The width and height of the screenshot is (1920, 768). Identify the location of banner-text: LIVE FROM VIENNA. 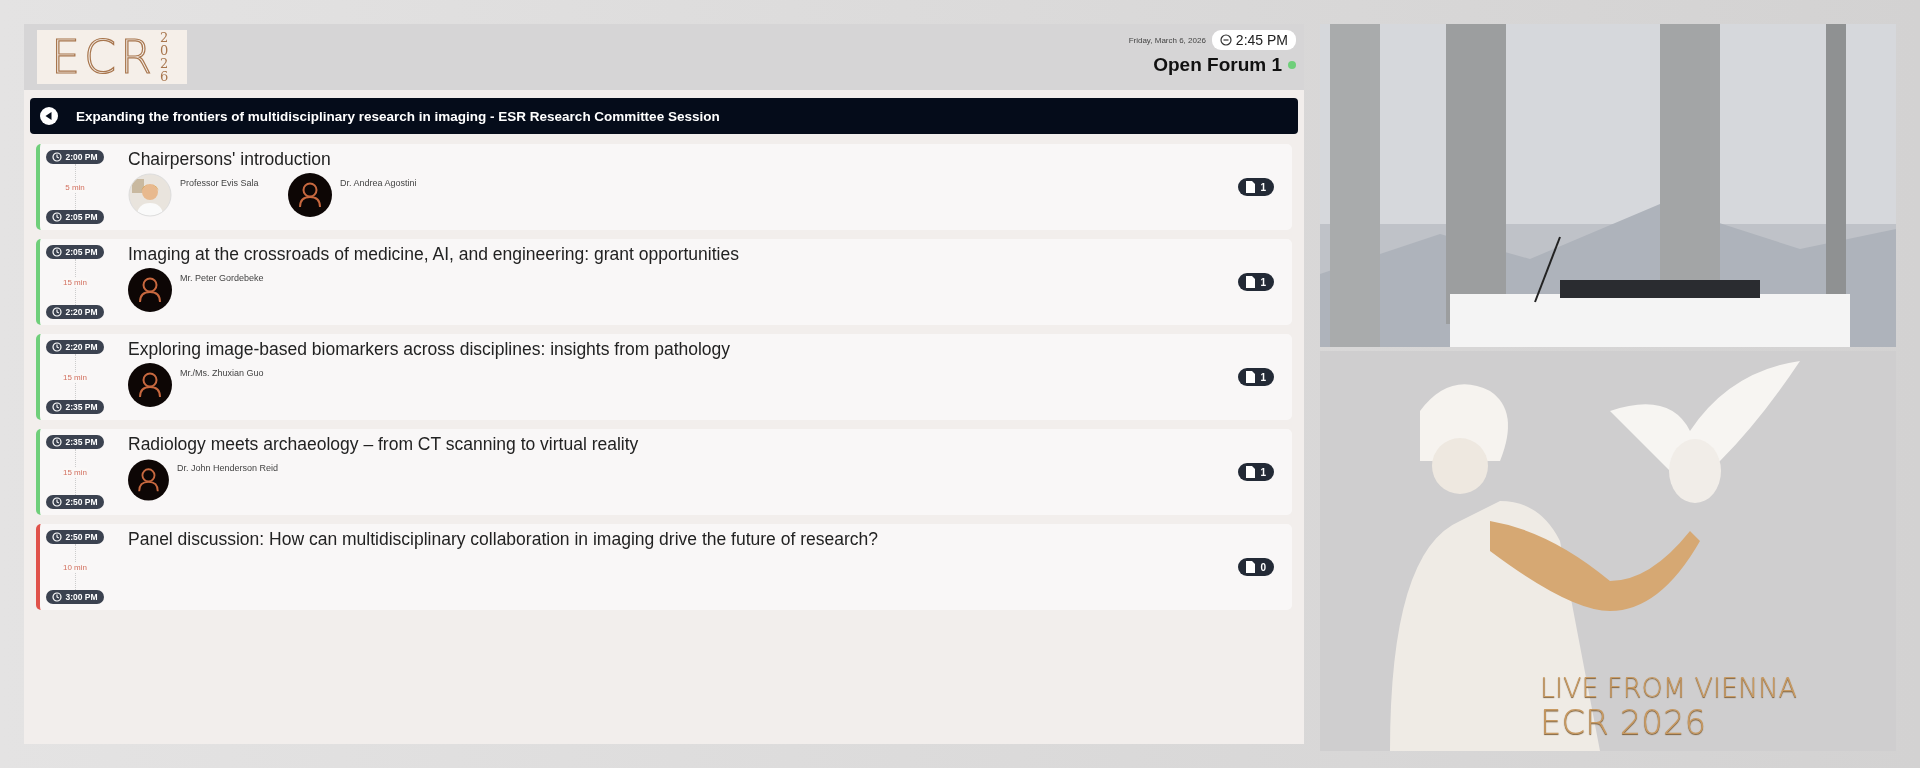
(1668, 687).